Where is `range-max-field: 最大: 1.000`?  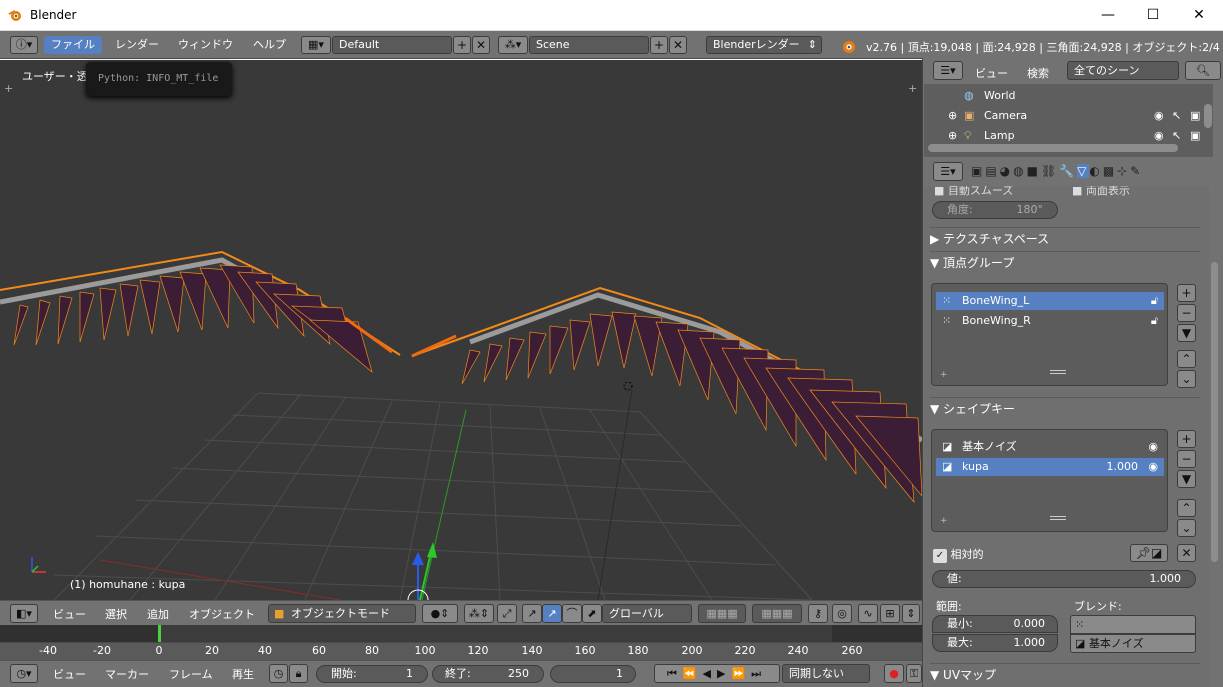 range-max-field: 最大: 1.000 is located at coordinates (995, 643).